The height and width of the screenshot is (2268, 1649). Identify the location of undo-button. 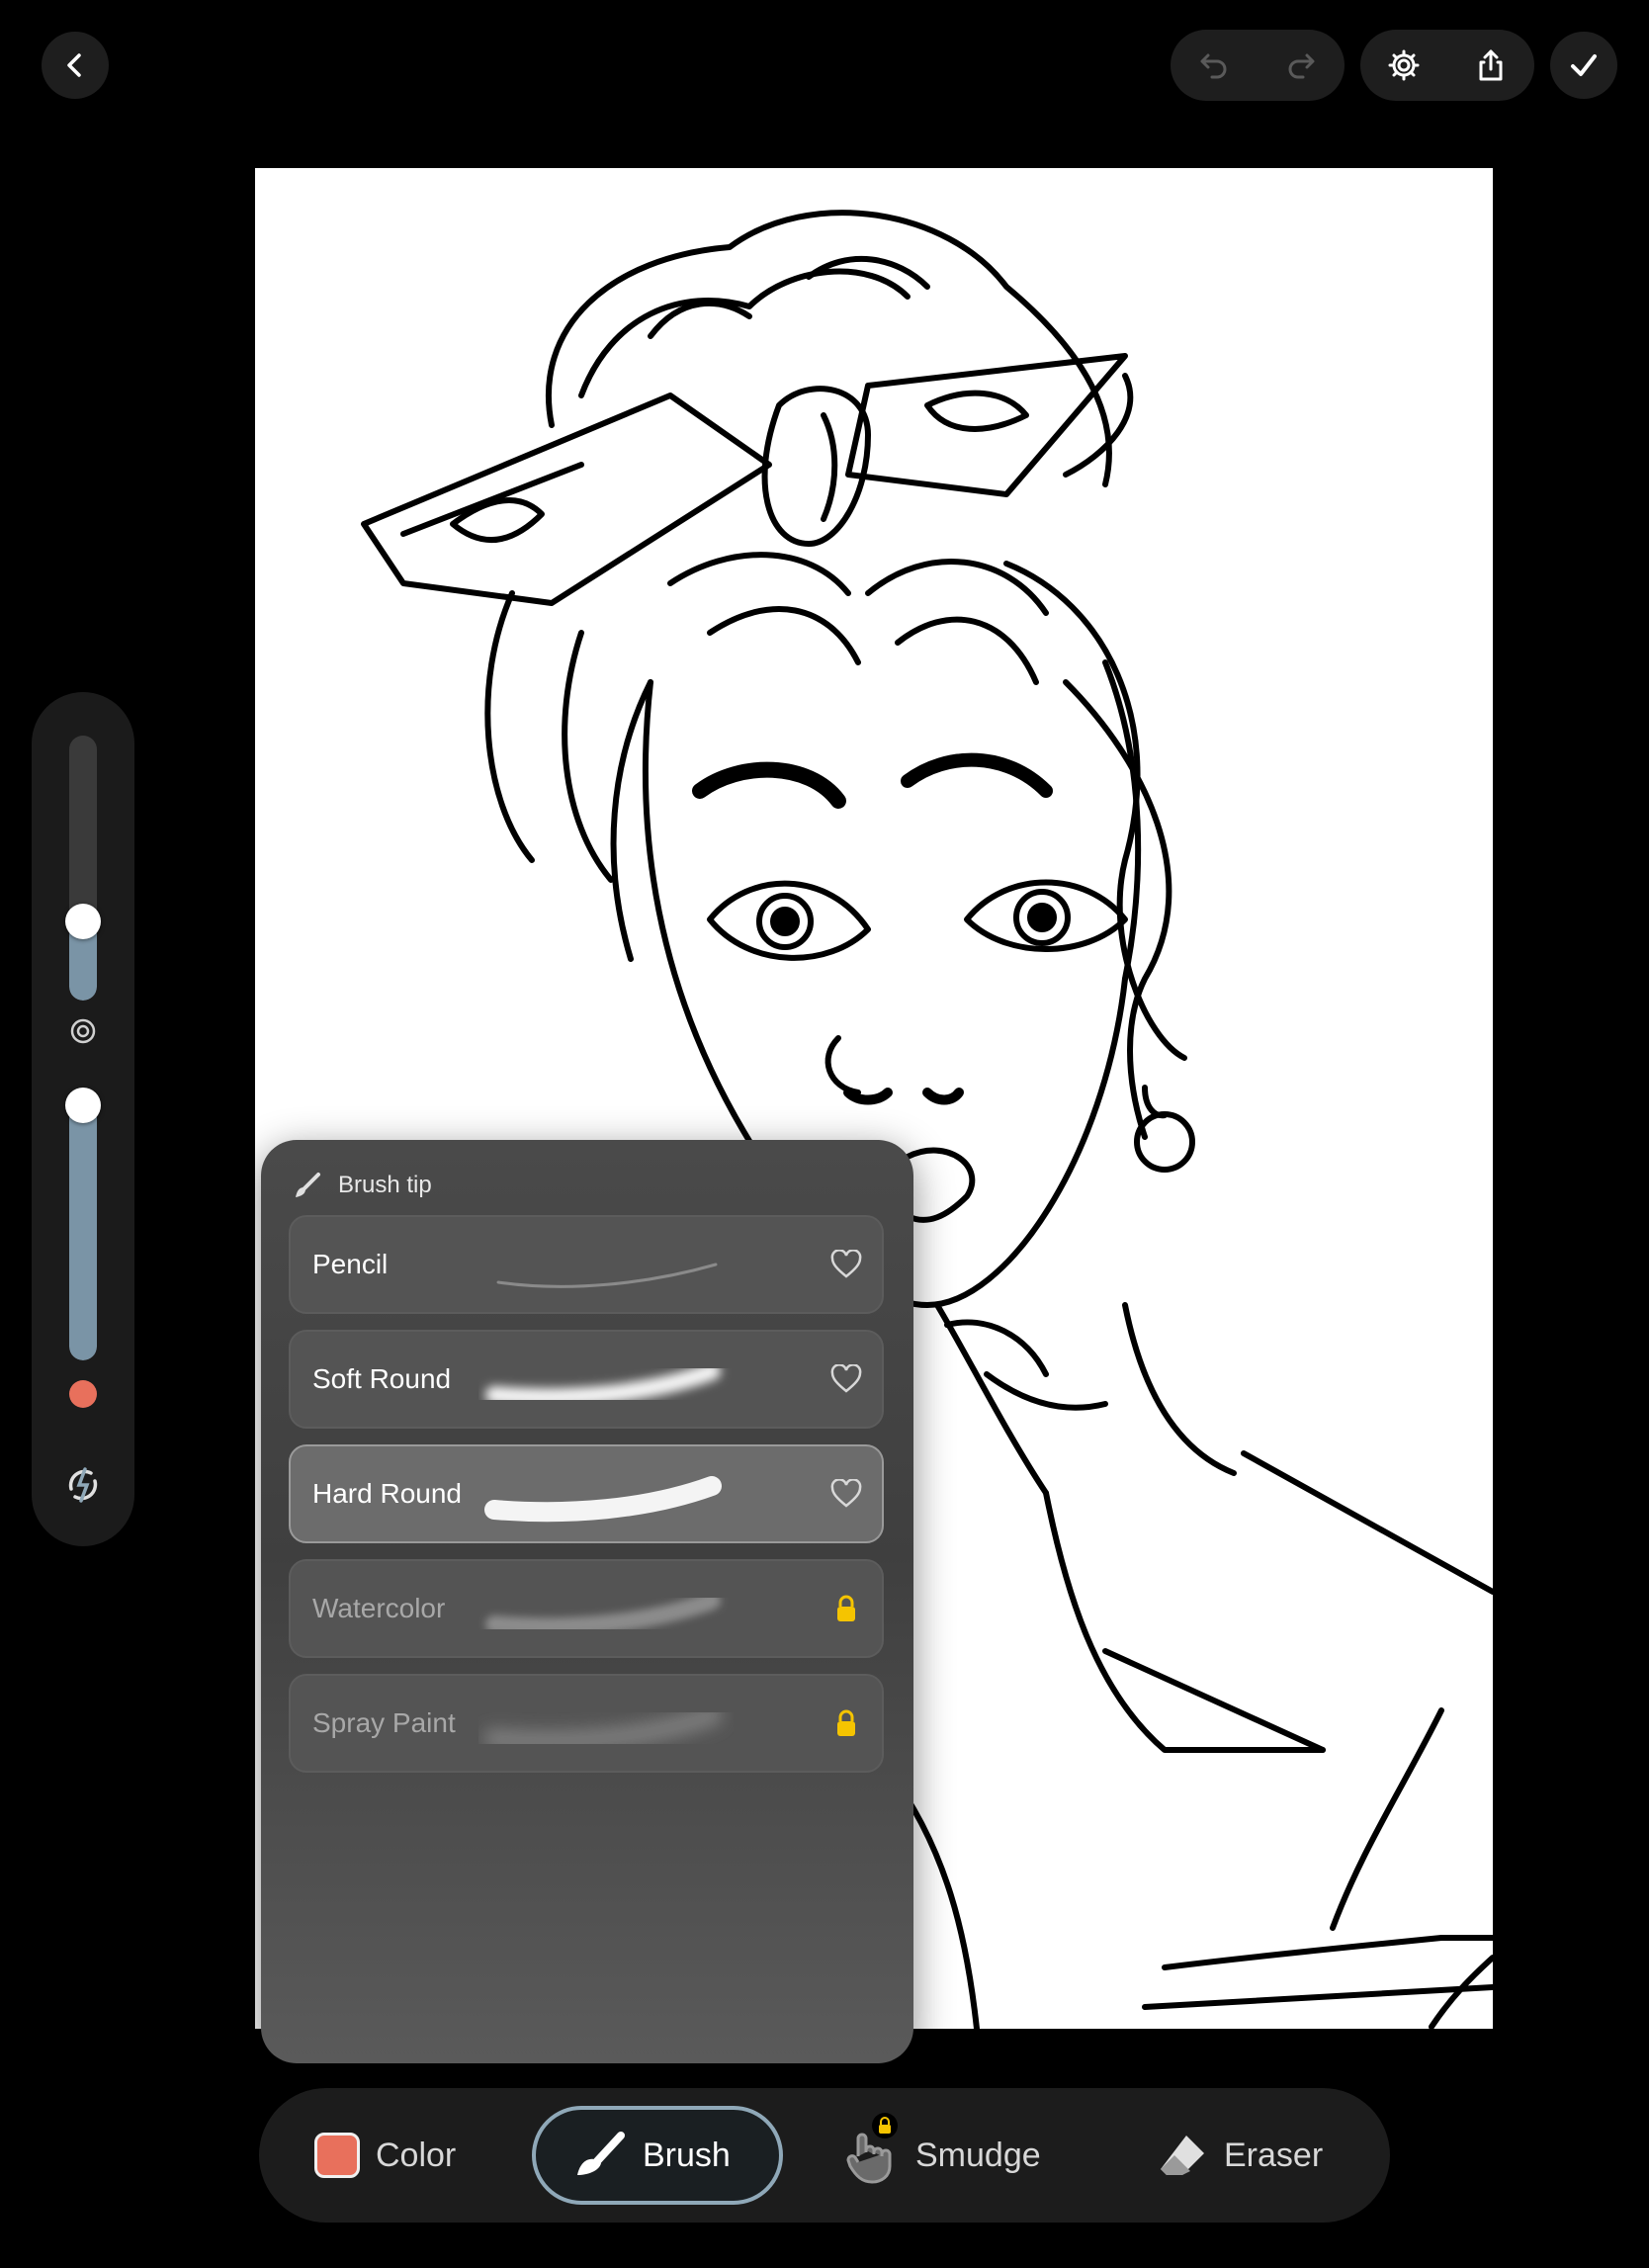
(1214, 66).